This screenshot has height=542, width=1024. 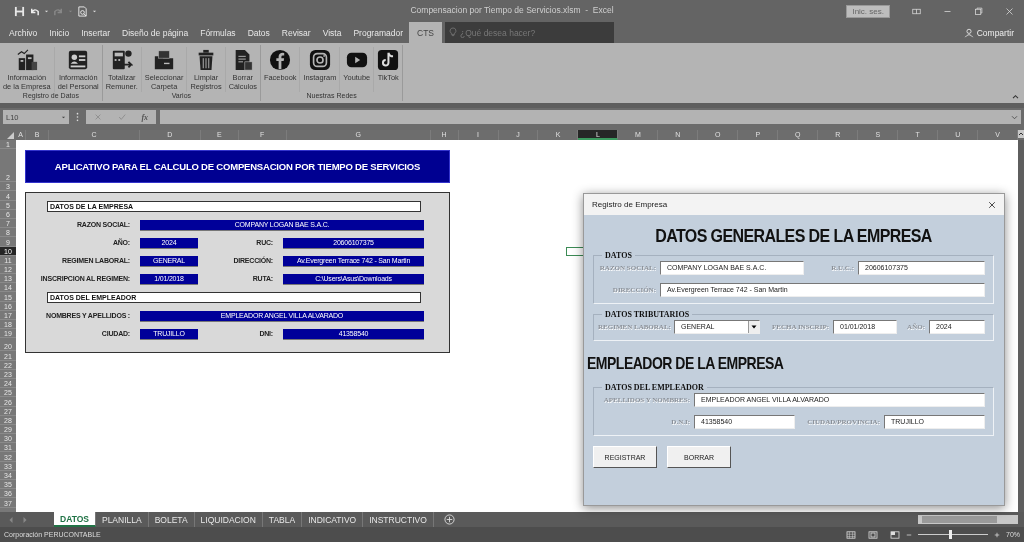 What do you see at coordinates (512, 10) in the screenshot?
I see `window-title: Compensacion por Tiempo de Servicios.xlsm - Excel` at bounding box center [512, 10].